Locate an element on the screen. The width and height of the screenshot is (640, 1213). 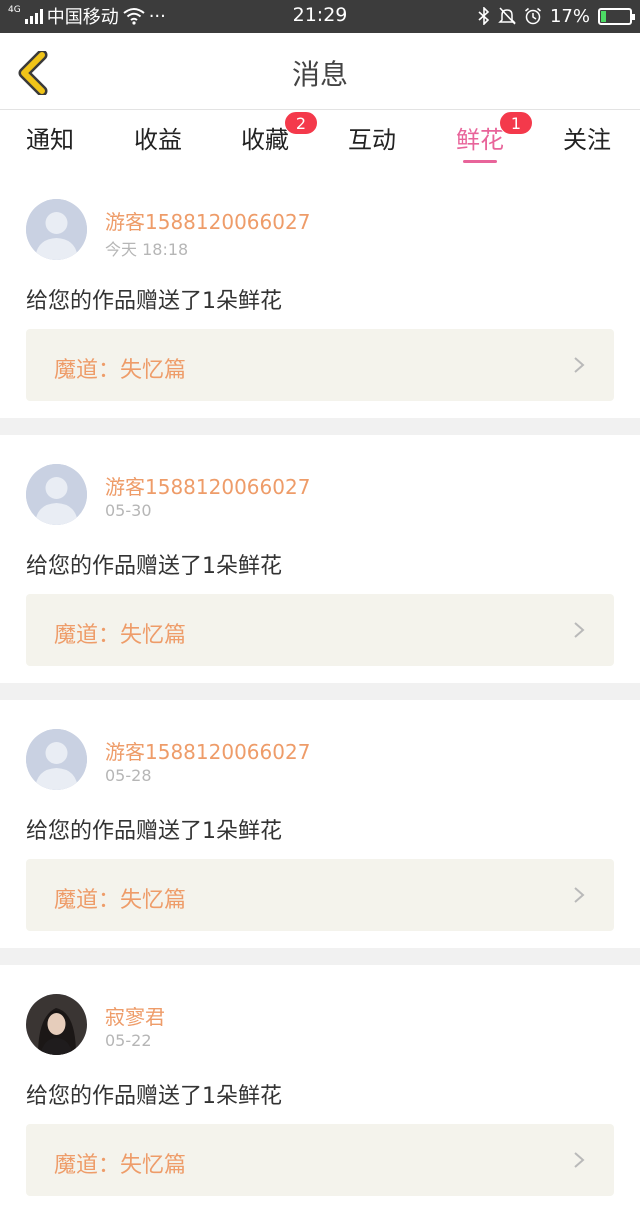
tab-label: 互动 is located at coordinates (372, 140).